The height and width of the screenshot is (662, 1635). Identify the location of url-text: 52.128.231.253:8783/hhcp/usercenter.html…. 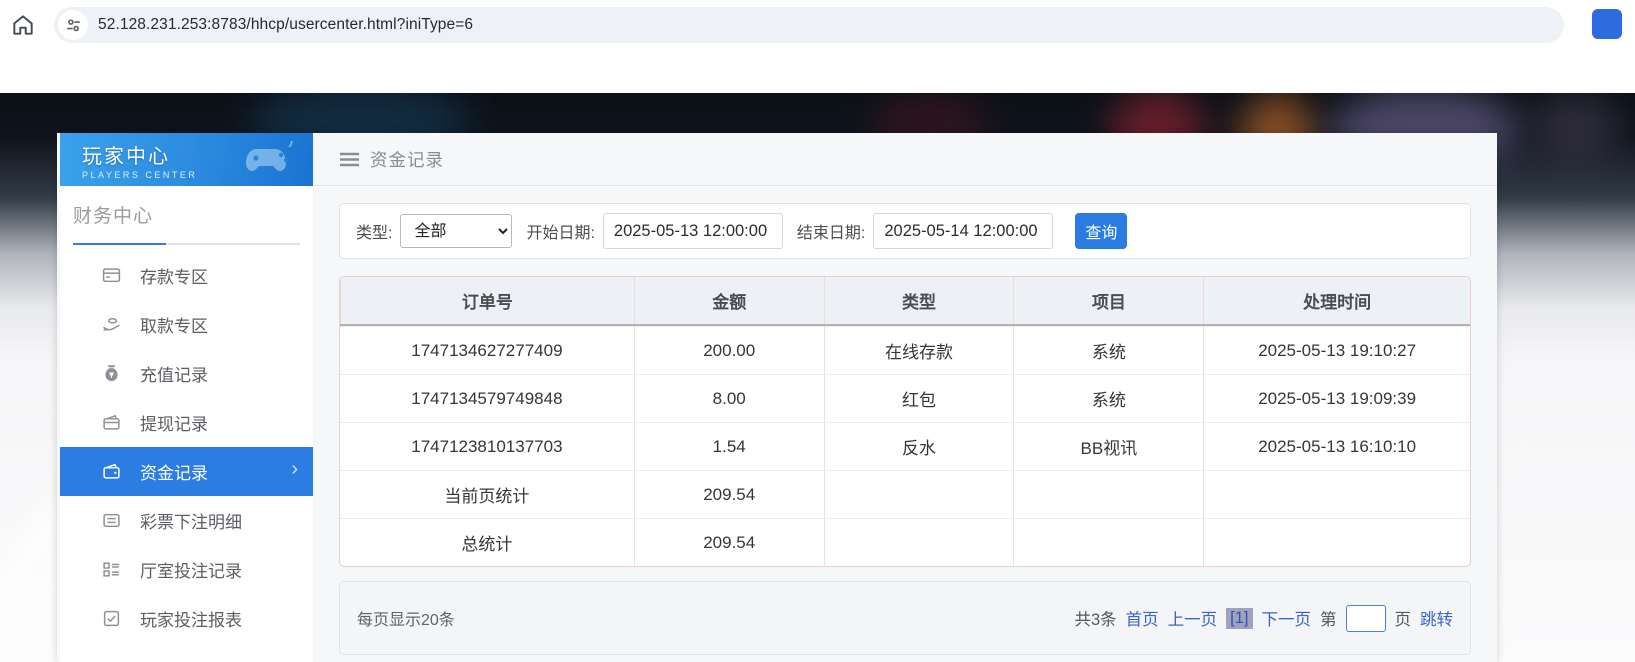
(286, 24).